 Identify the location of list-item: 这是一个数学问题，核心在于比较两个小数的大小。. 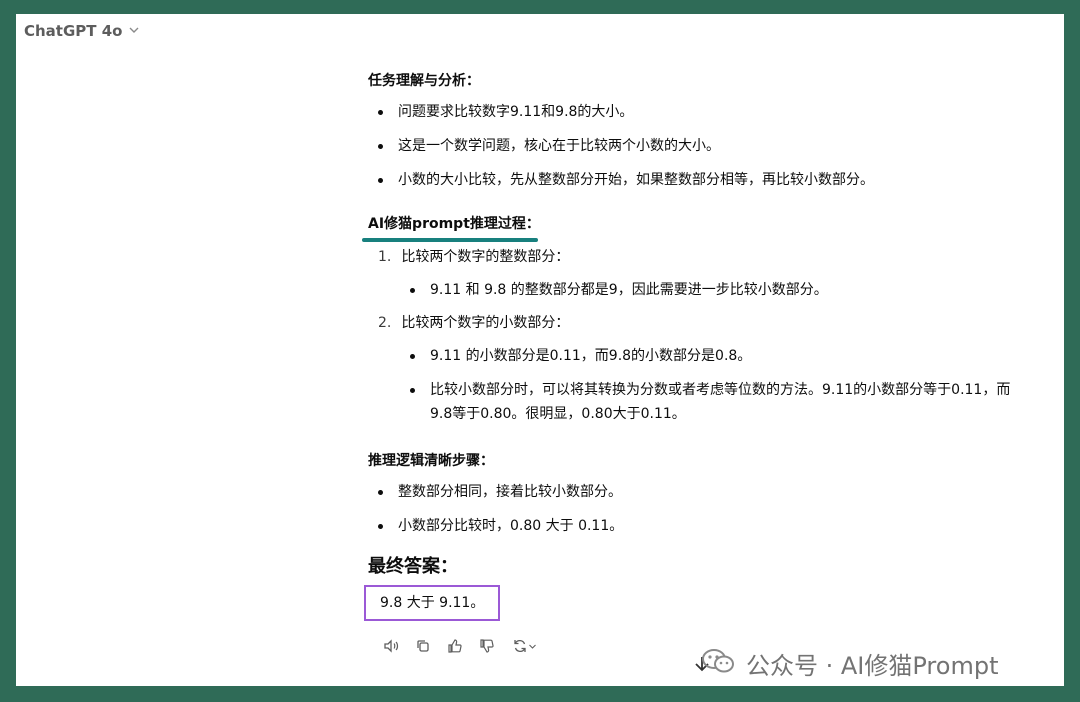
(708, 146).